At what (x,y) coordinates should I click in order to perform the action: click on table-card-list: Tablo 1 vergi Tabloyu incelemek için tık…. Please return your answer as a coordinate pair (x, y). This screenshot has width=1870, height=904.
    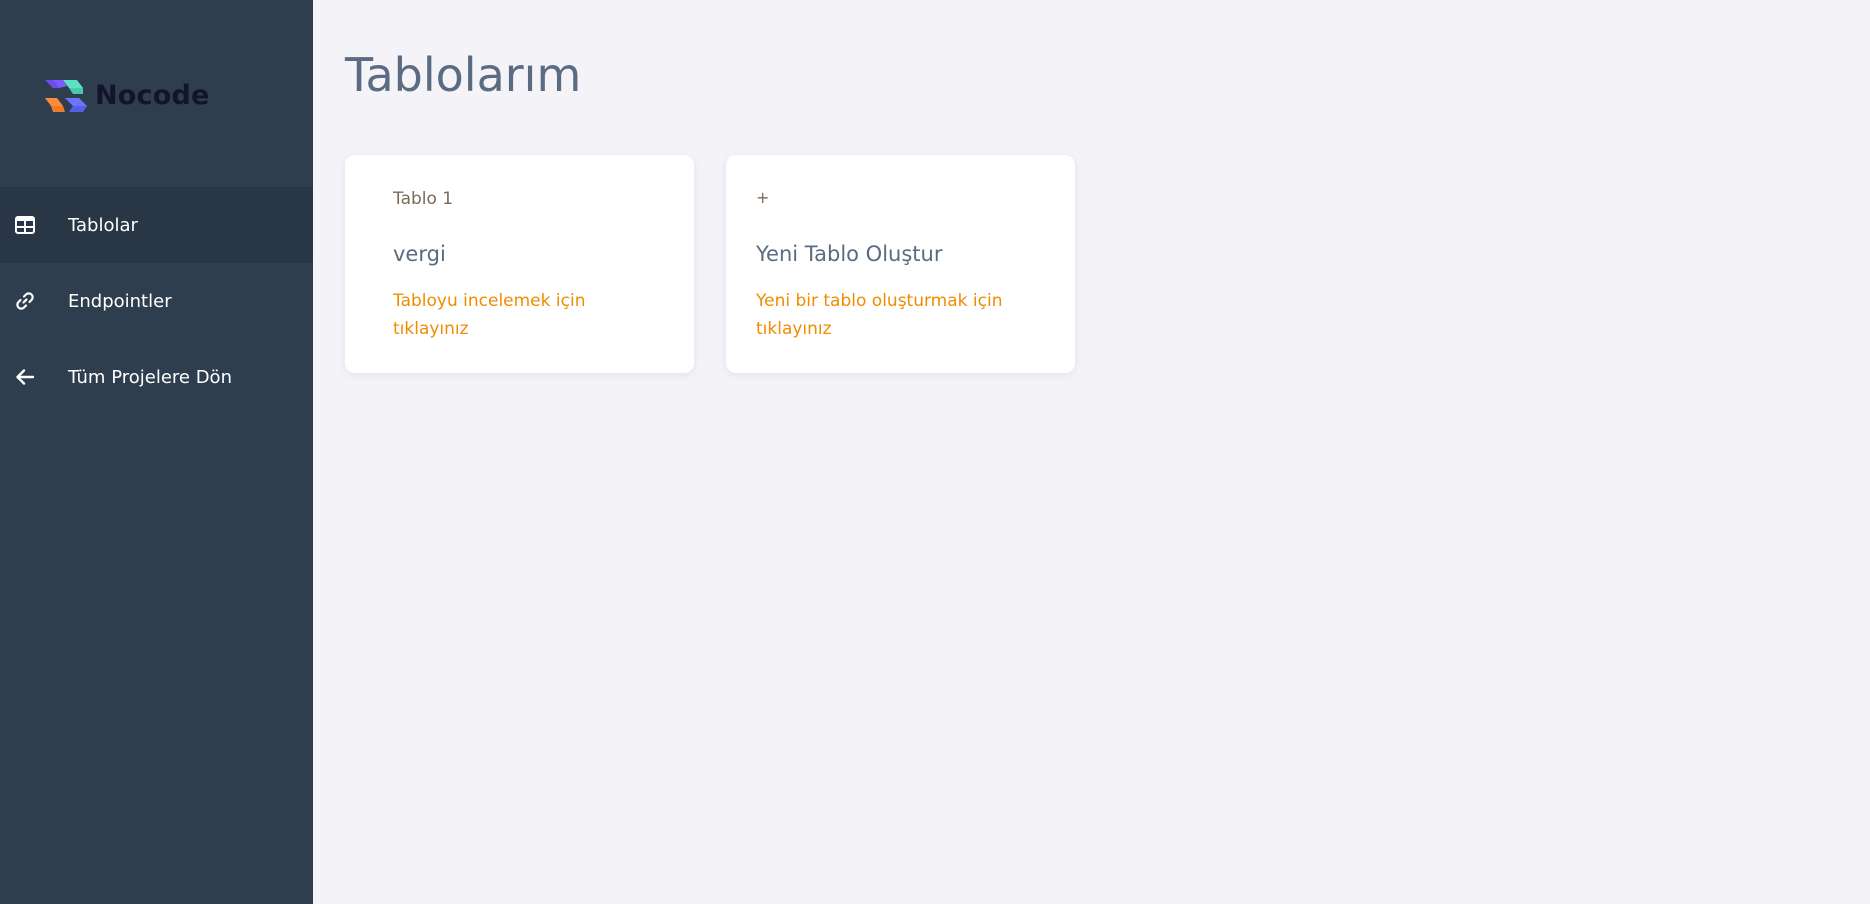
    Looking at the image, I should click on (710, 264).